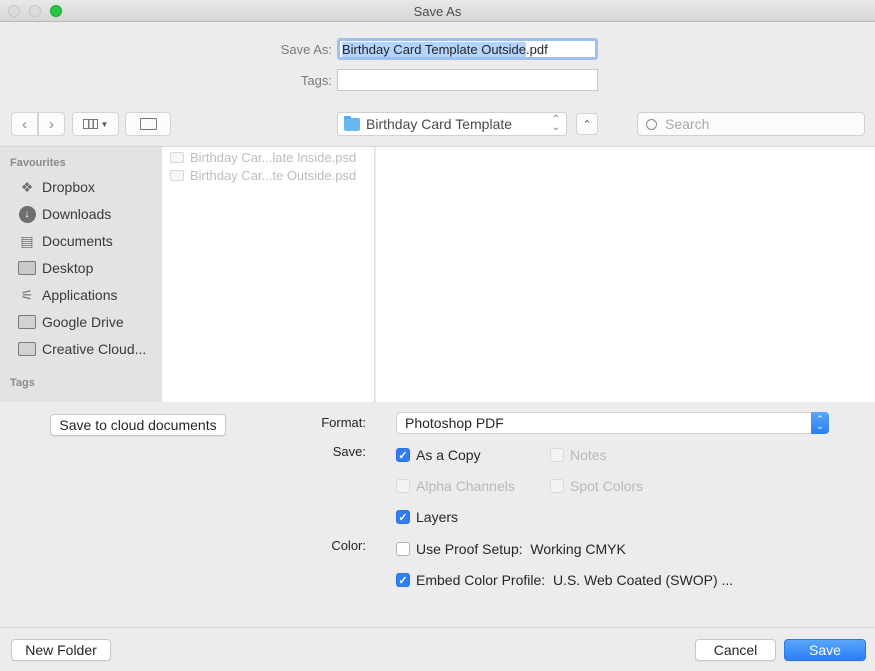  What do you see at coordinates (77, 214) in the screenshot?
I see `sidebar-item-label: Downloads` at bounding box center [77, 214].